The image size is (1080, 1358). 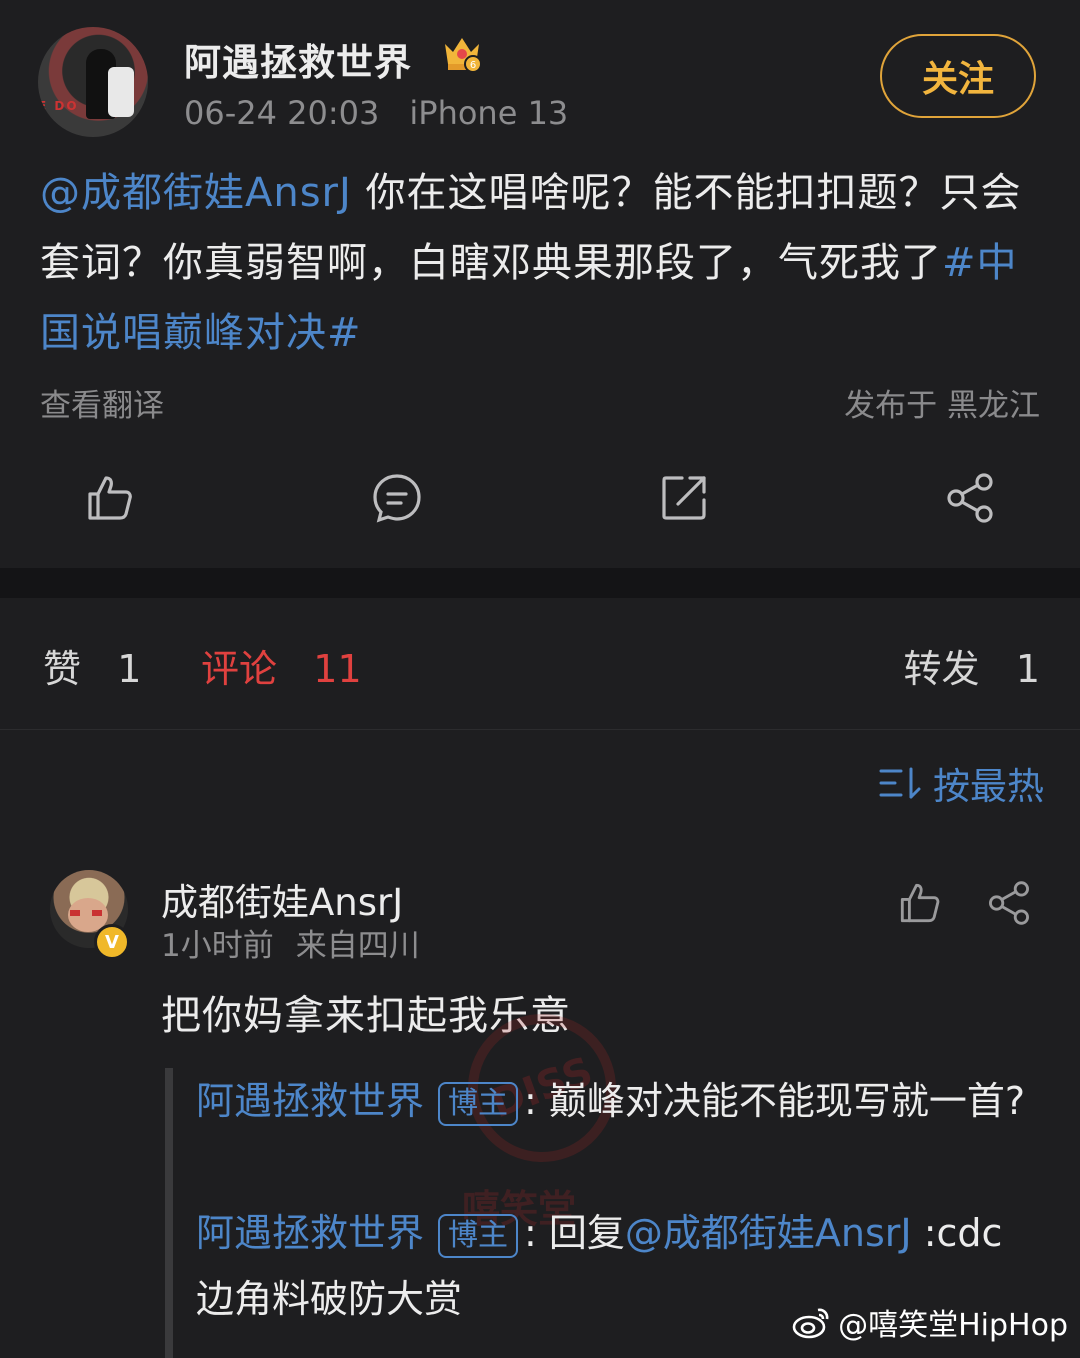 I want to click on reply-item: 阿遇拯救世界 博主: 巅峰对决能不能现写就一首?, so click(x=616, y=1101).